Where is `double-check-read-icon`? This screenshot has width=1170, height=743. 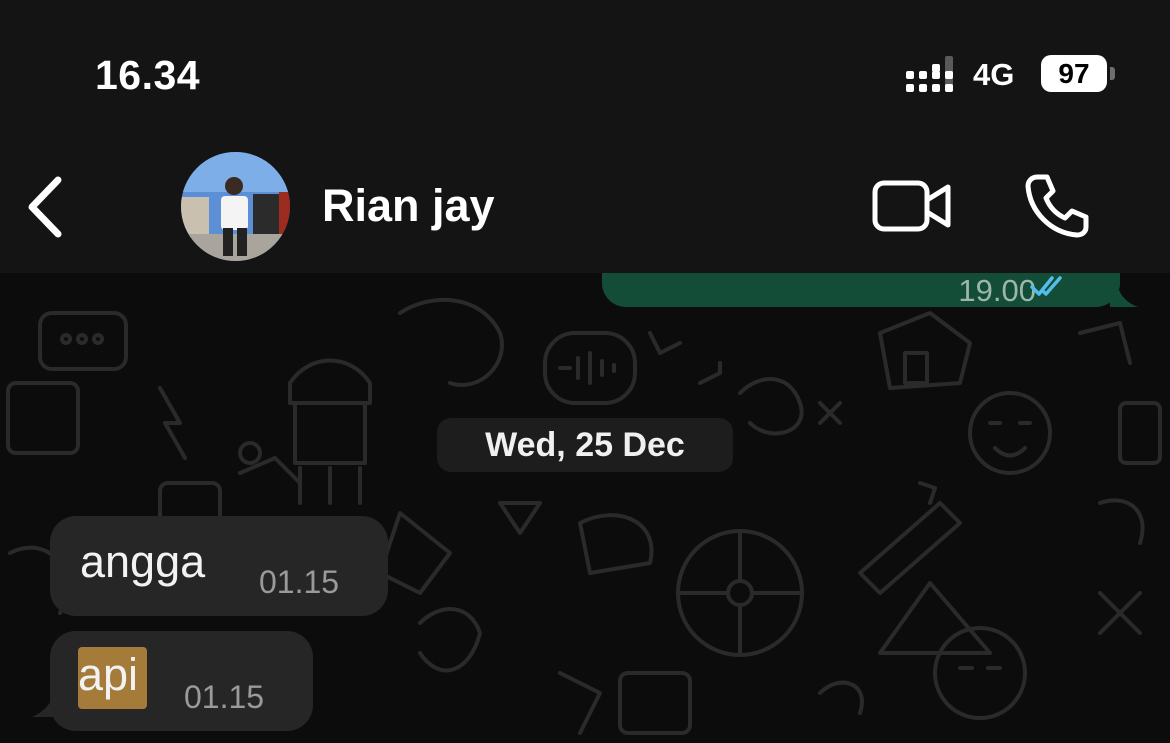
double-check-read-icon is located at coordinates (1046, 286).